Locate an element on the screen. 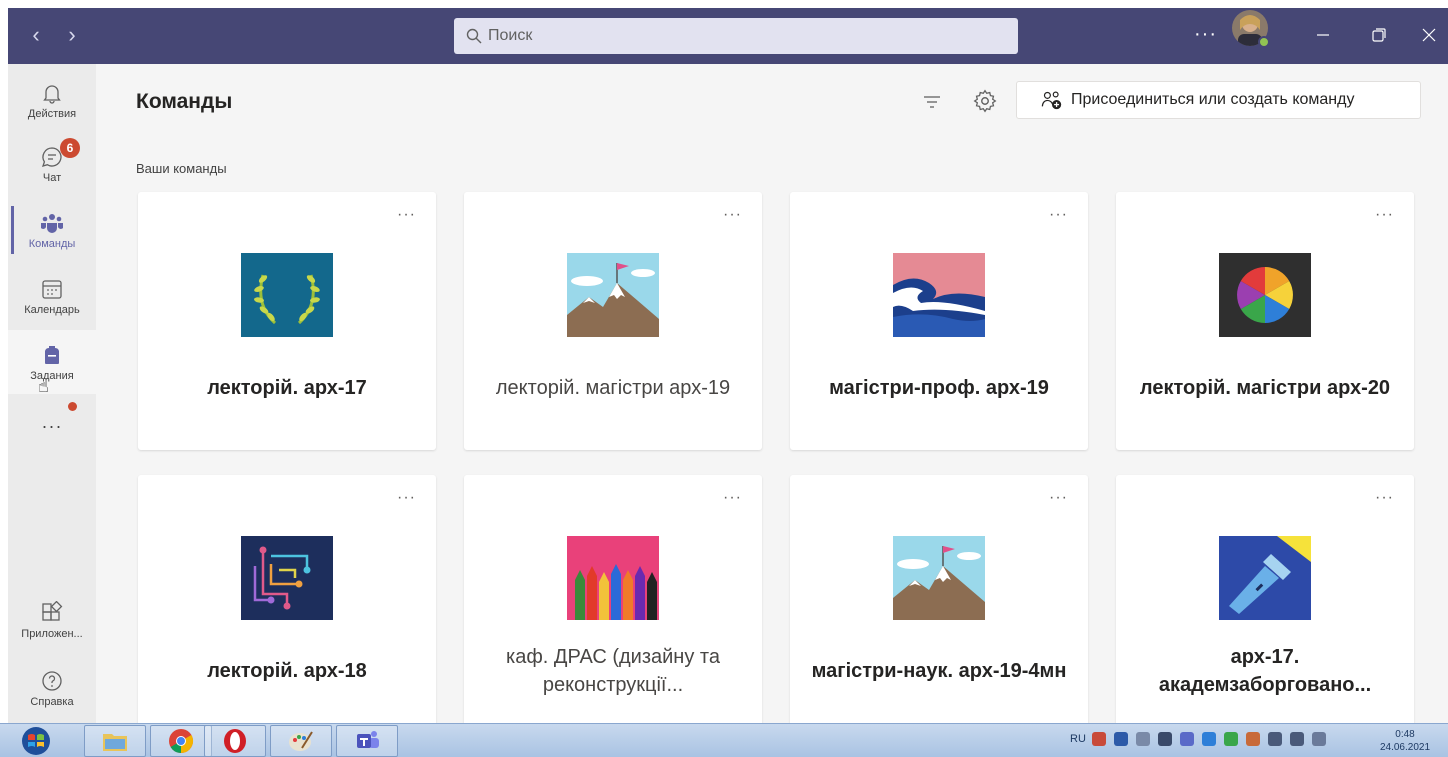  more-apps-icon: ··· is located at coordinates (52, 426).